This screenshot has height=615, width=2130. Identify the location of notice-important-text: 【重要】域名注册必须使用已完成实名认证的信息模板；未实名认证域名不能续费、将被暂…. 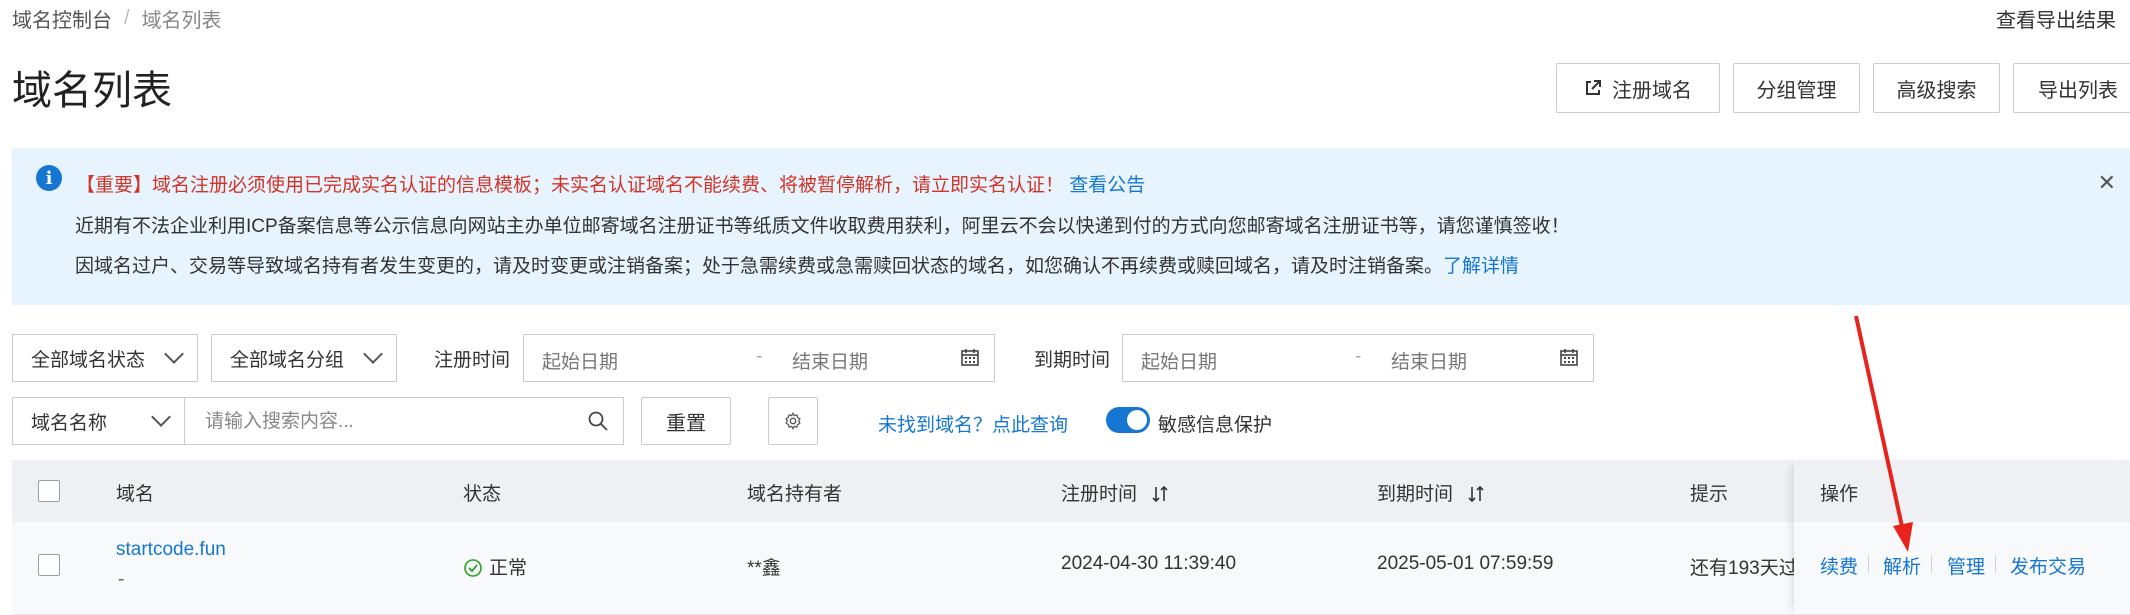
(570, 185).